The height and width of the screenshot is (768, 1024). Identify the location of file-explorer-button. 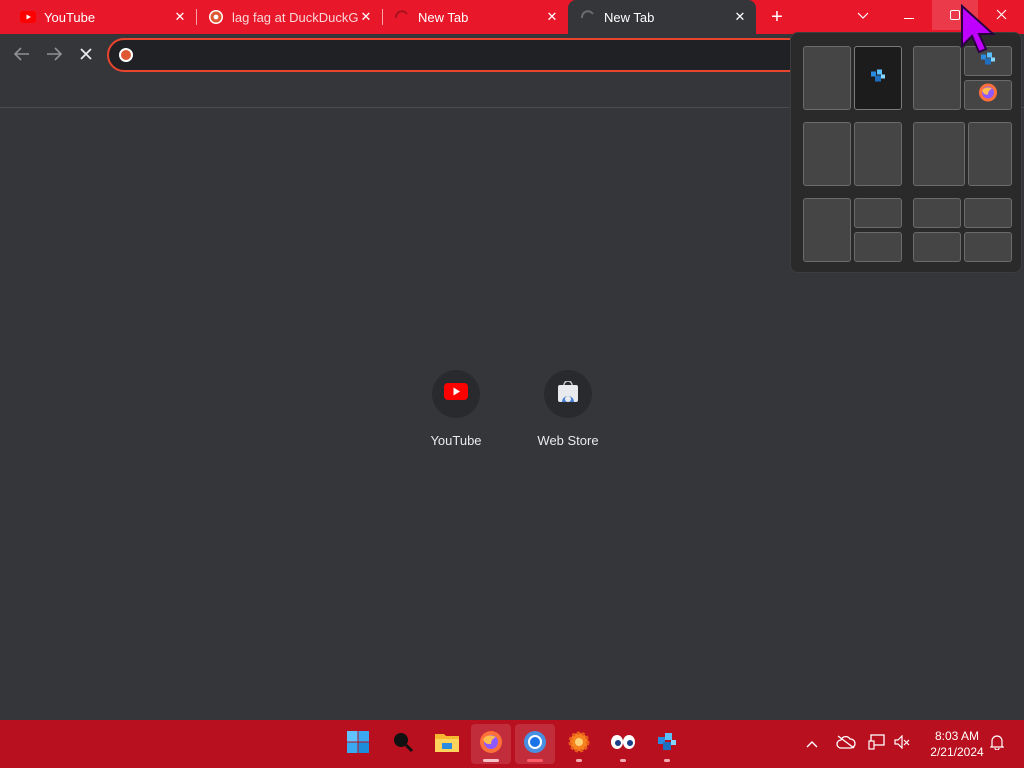
(447, 744).